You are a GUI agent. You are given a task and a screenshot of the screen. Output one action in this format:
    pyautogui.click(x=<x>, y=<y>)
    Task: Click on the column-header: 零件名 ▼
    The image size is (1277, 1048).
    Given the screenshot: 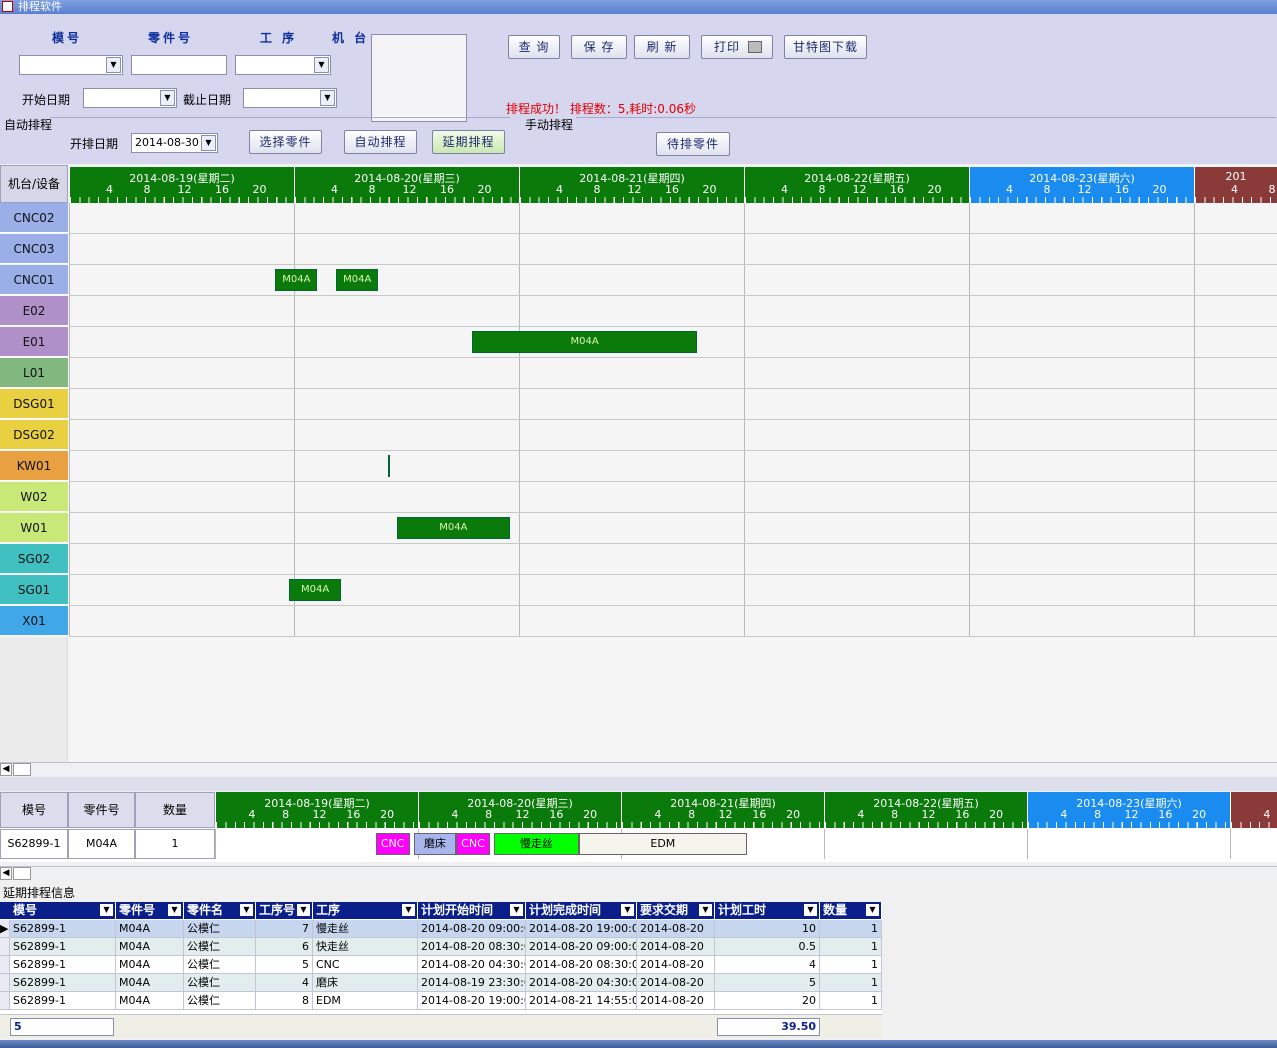 What is the action you would take?
    pyautogui.click(x=220, y=910)
    